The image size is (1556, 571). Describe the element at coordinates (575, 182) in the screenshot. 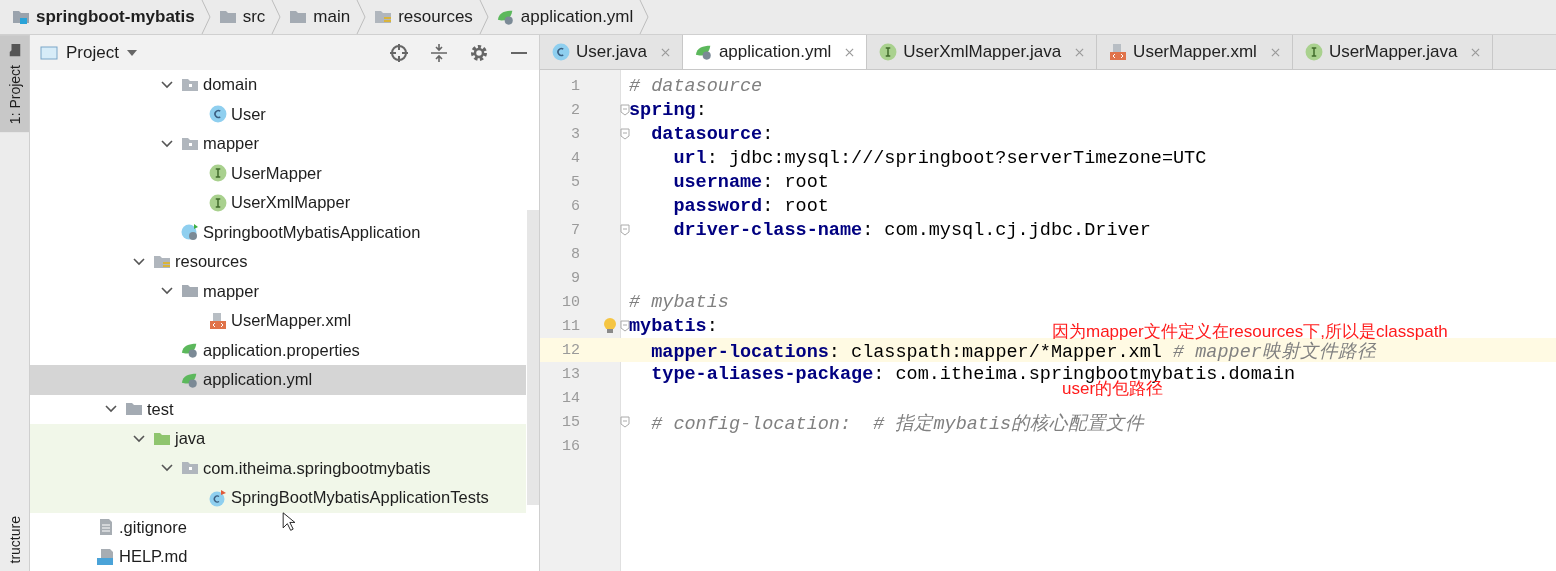

I see `line-number: 5` at that location.